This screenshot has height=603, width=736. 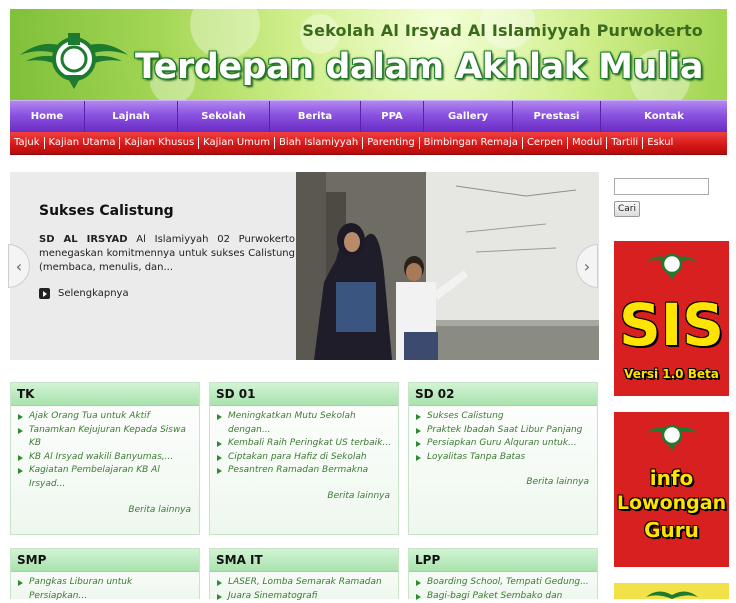 What do you see at coordinates (105, 394) in the screenshot?
I see `box-title: TK` at bounding box center [105, 394].